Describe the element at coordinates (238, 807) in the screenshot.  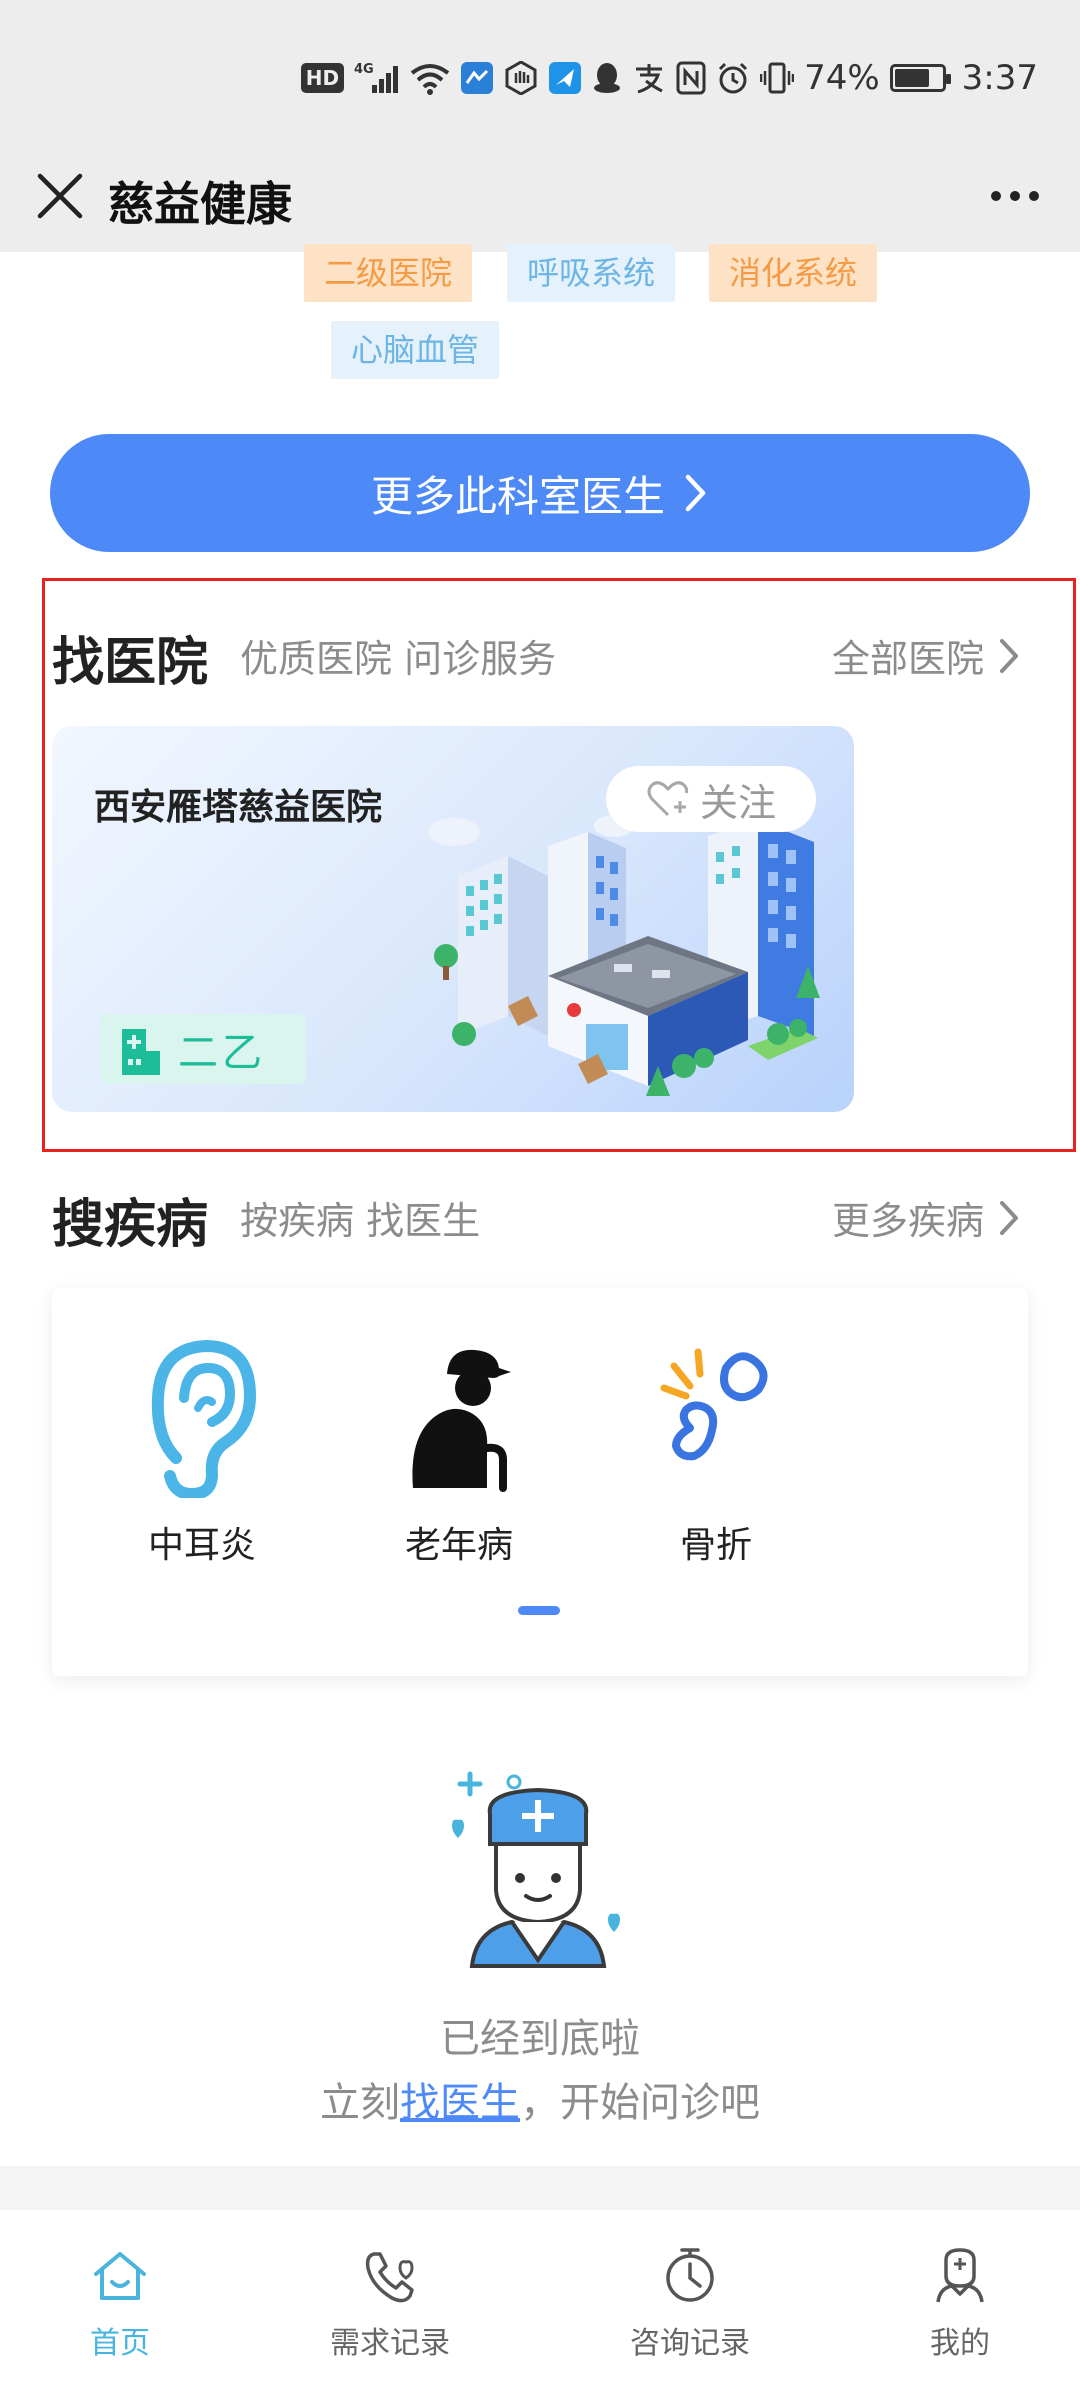
I see `hospital-name: 西安雁塔慈益医院` at that location.